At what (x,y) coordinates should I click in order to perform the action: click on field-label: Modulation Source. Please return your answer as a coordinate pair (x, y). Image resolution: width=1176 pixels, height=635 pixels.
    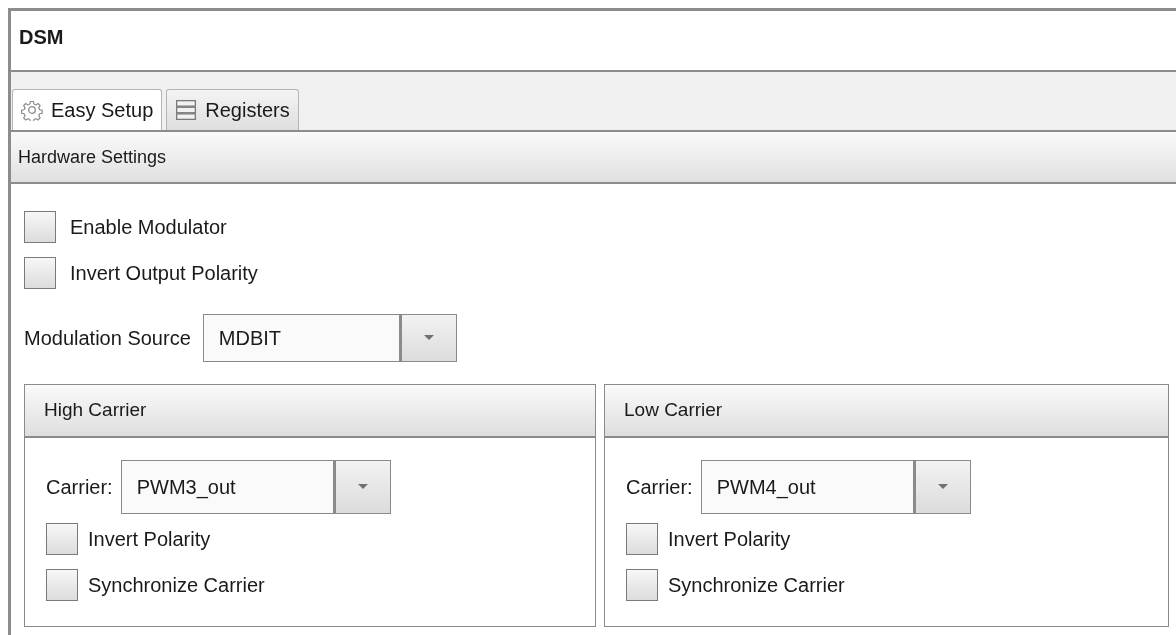
    Looking at the image, I should click on (107, 338).